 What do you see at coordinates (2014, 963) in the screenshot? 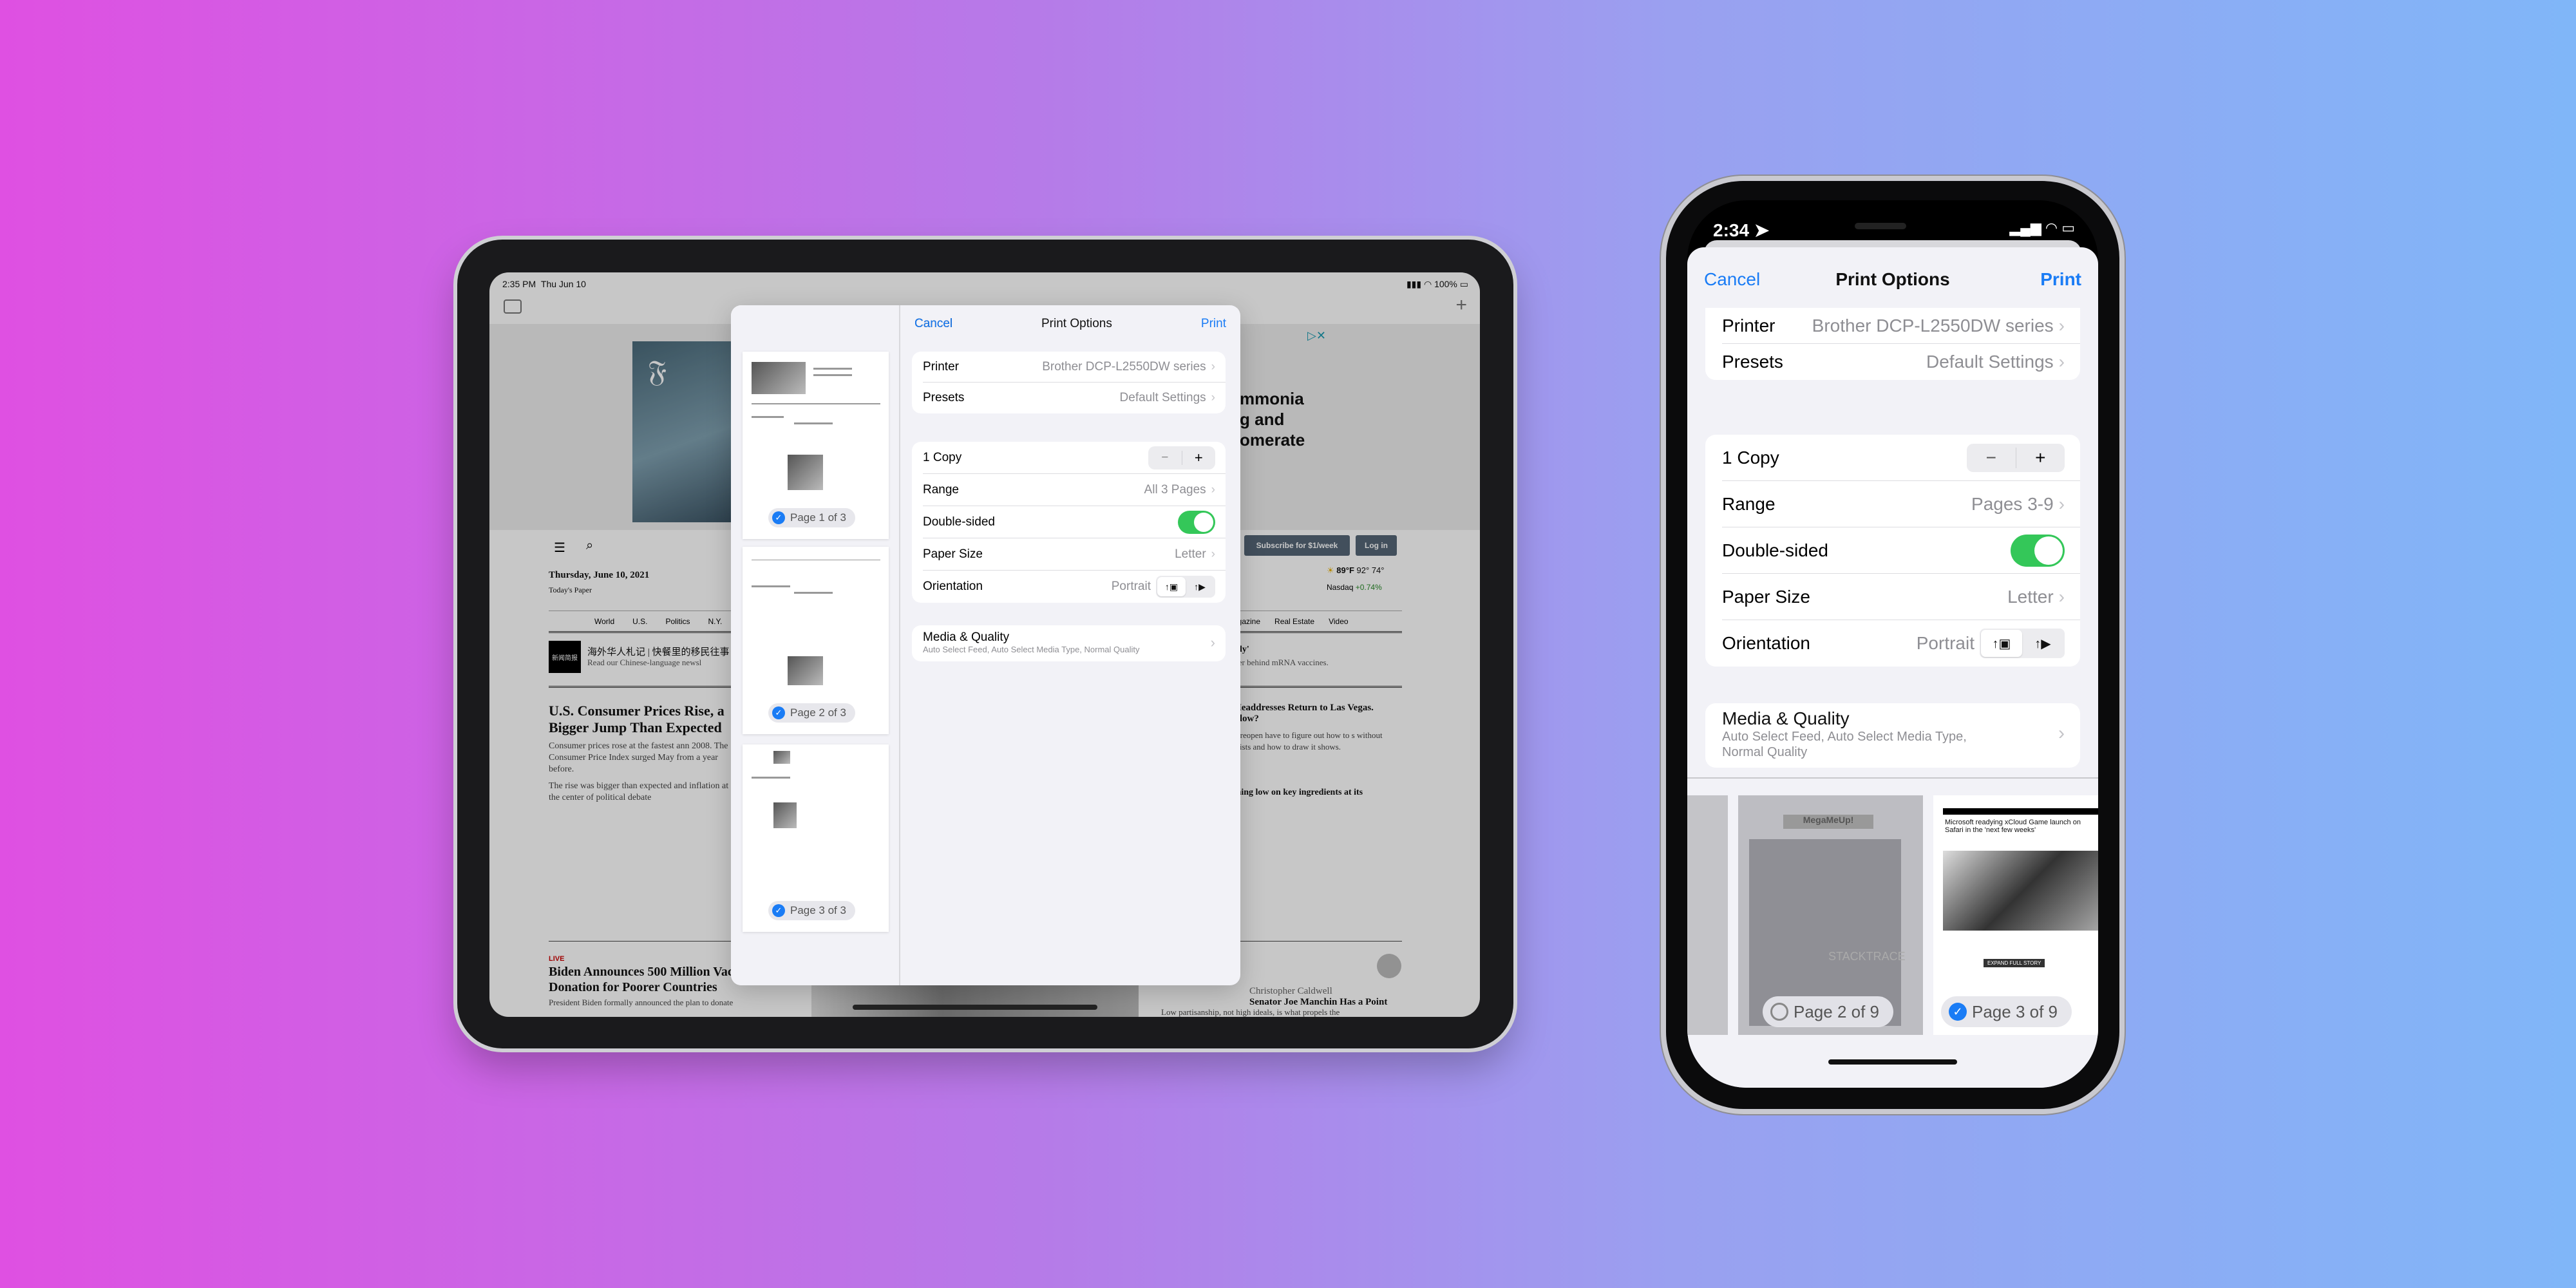
I see `page3-expand-button: EXPAND FULL STORY` at bounding box center [2014, 963].